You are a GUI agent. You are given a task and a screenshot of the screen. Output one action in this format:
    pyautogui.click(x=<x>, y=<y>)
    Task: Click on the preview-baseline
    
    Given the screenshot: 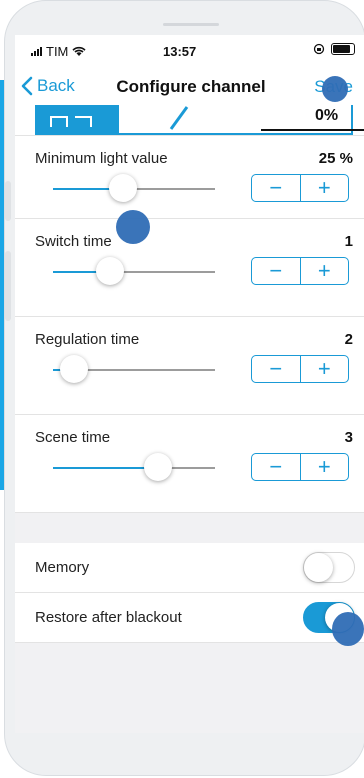 What is the action you would take?
    pyautogui.click(x=312, y=130)
    